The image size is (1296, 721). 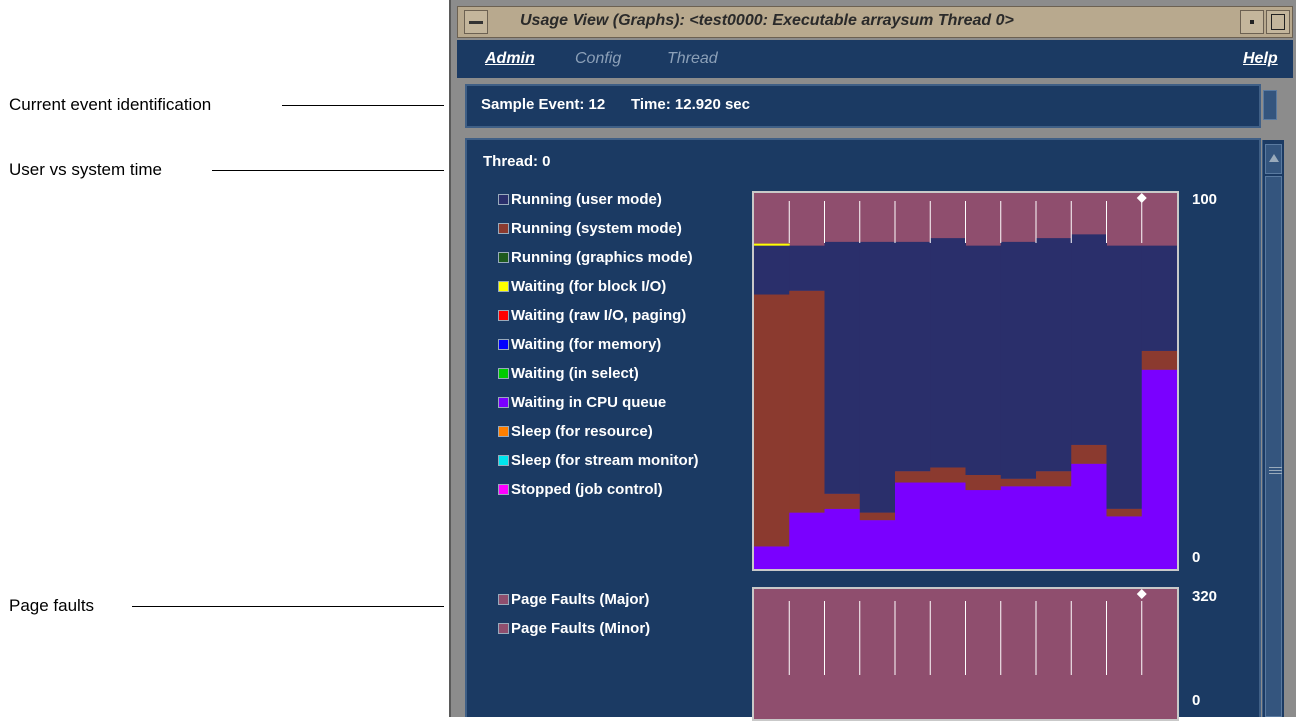 I want to click on bar-segment-running-user-mode--12, so click(x=1159, y=298).